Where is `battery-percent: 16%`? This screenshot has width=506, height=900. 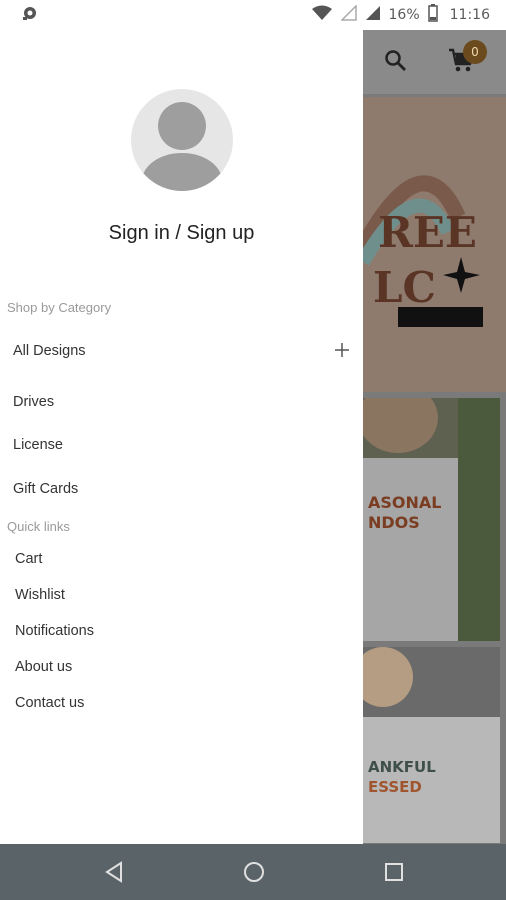 battery-percent: 16% is located at coordinates (404, 15).